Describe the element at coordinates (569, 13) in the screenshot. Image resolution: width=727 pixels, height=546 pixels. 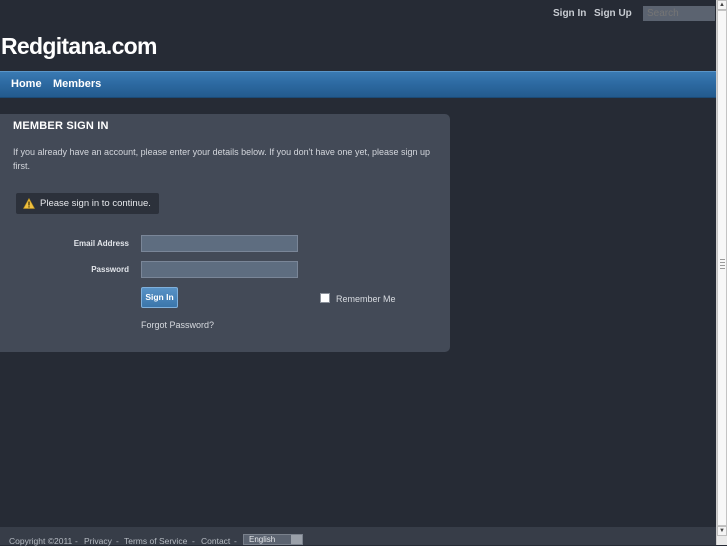
I see `header-sign-in-link: Sign In` at that location.